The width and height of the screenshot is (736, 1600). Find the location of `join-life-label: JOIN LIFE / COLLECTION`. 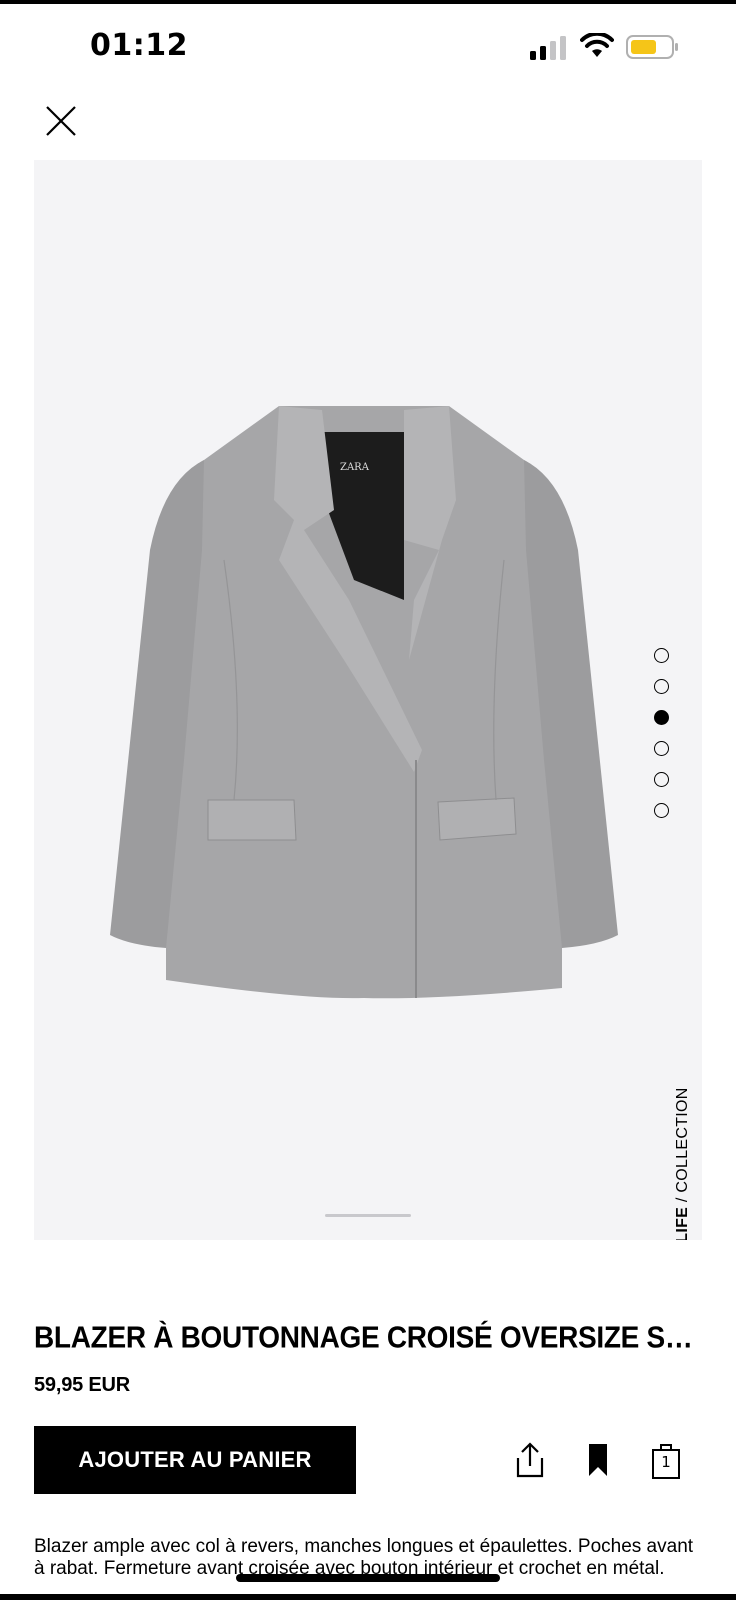

join-life-label: JOIN LIFE / COLLECTION is located at coordinates (683, 1163).